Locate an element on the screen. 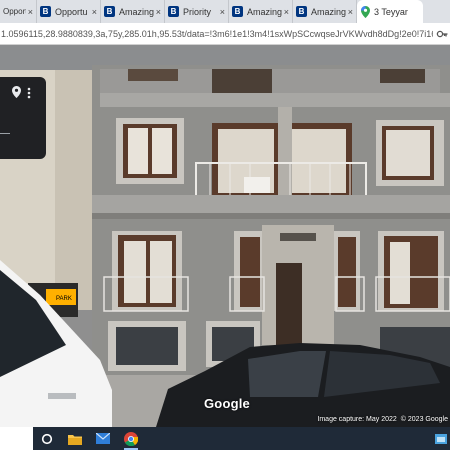  browser-tab-6: B Amazing × is located at coordinates (325, 11).